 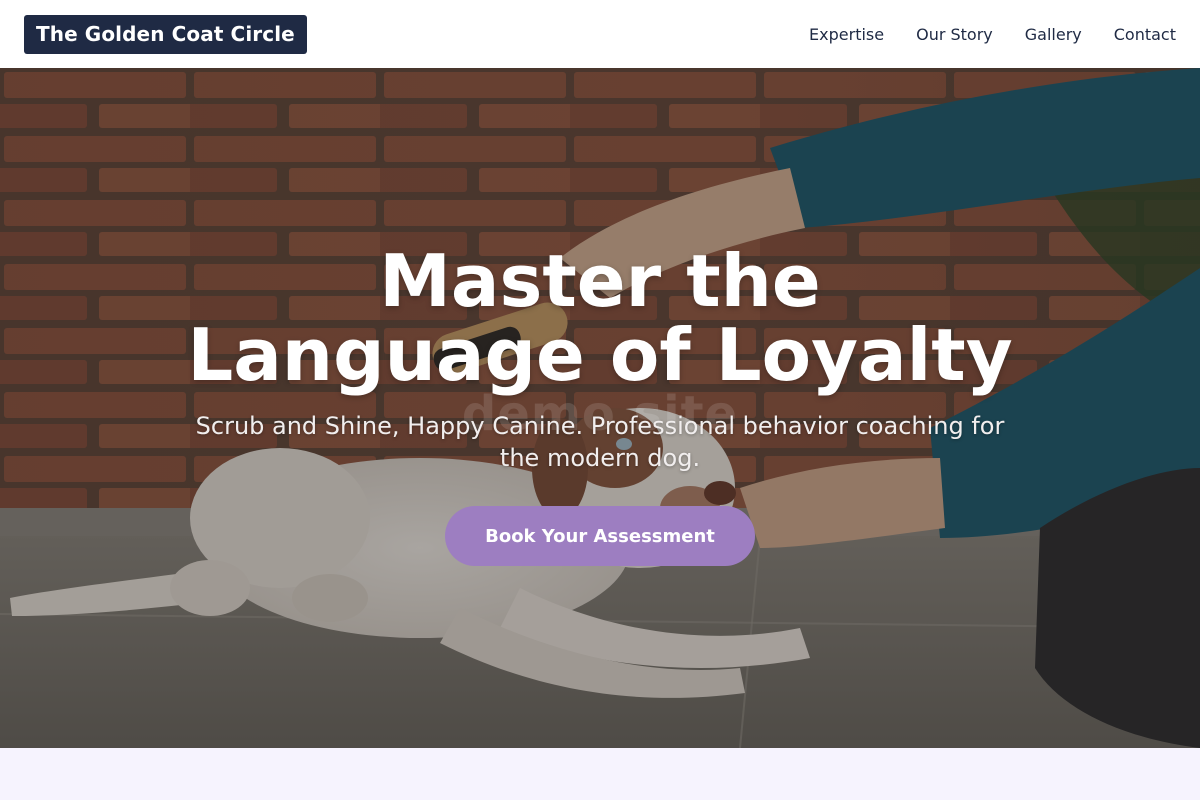 What do you see at coordinates (600, 536) in the screenshot?
I see `book-assessment-button: Book Your Assessment` at bounding box center [600, 536].